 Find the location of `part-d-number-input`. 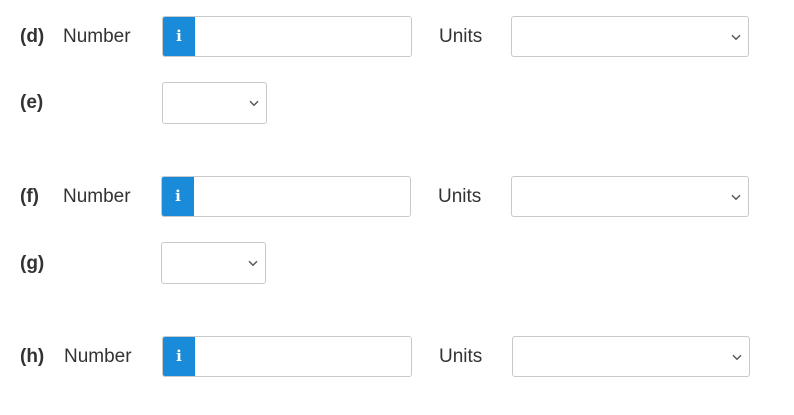

part-d-number-input is located at coordinates (303, 36).